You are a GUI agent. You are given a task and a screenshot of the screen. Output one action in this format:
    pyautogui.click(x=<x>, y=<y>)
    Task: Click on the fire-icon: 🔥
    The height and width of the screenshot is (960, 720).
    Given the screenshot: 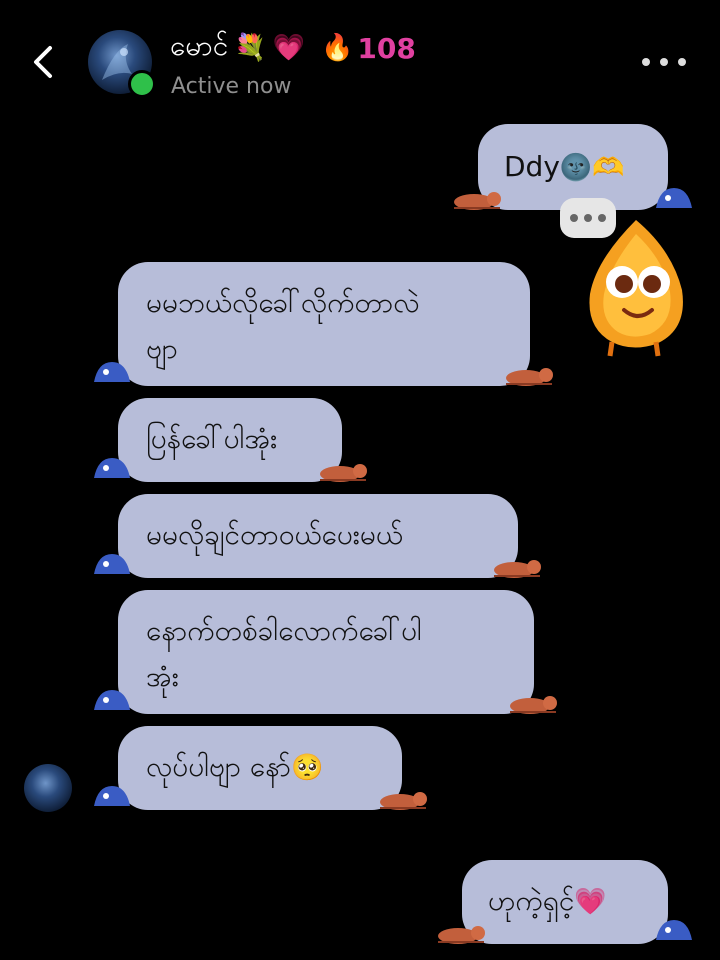 What is the action you would take?
    pyautogui.click(x=337, y=48)
    